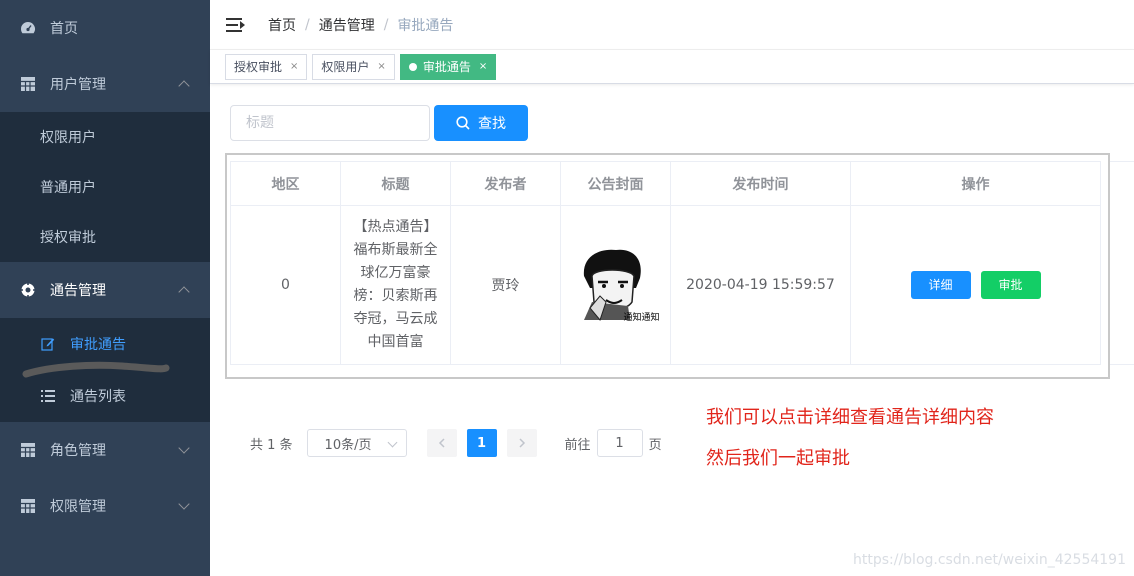  I want to click on next-page-button, so click(521, 443).